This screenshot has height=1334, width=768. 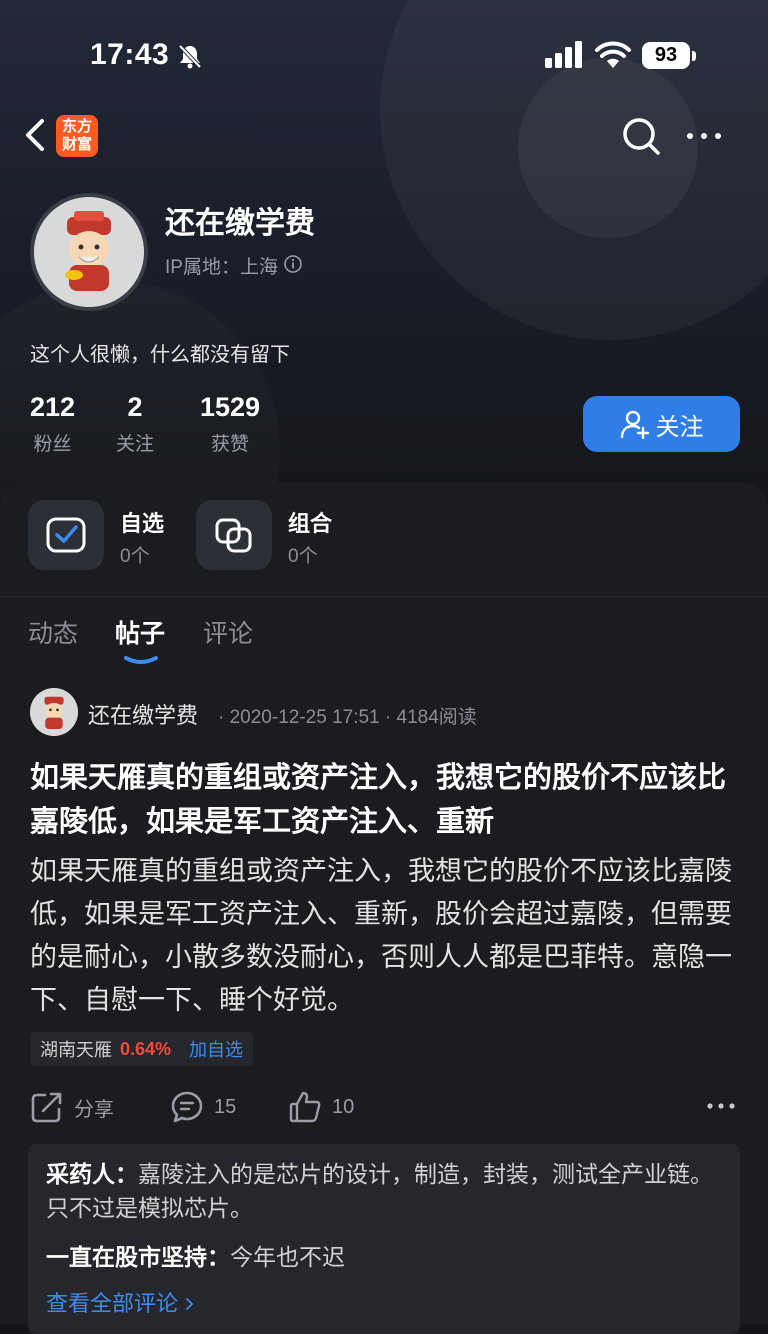 I want to click on more-options-icon, so click(x=704, y=138).